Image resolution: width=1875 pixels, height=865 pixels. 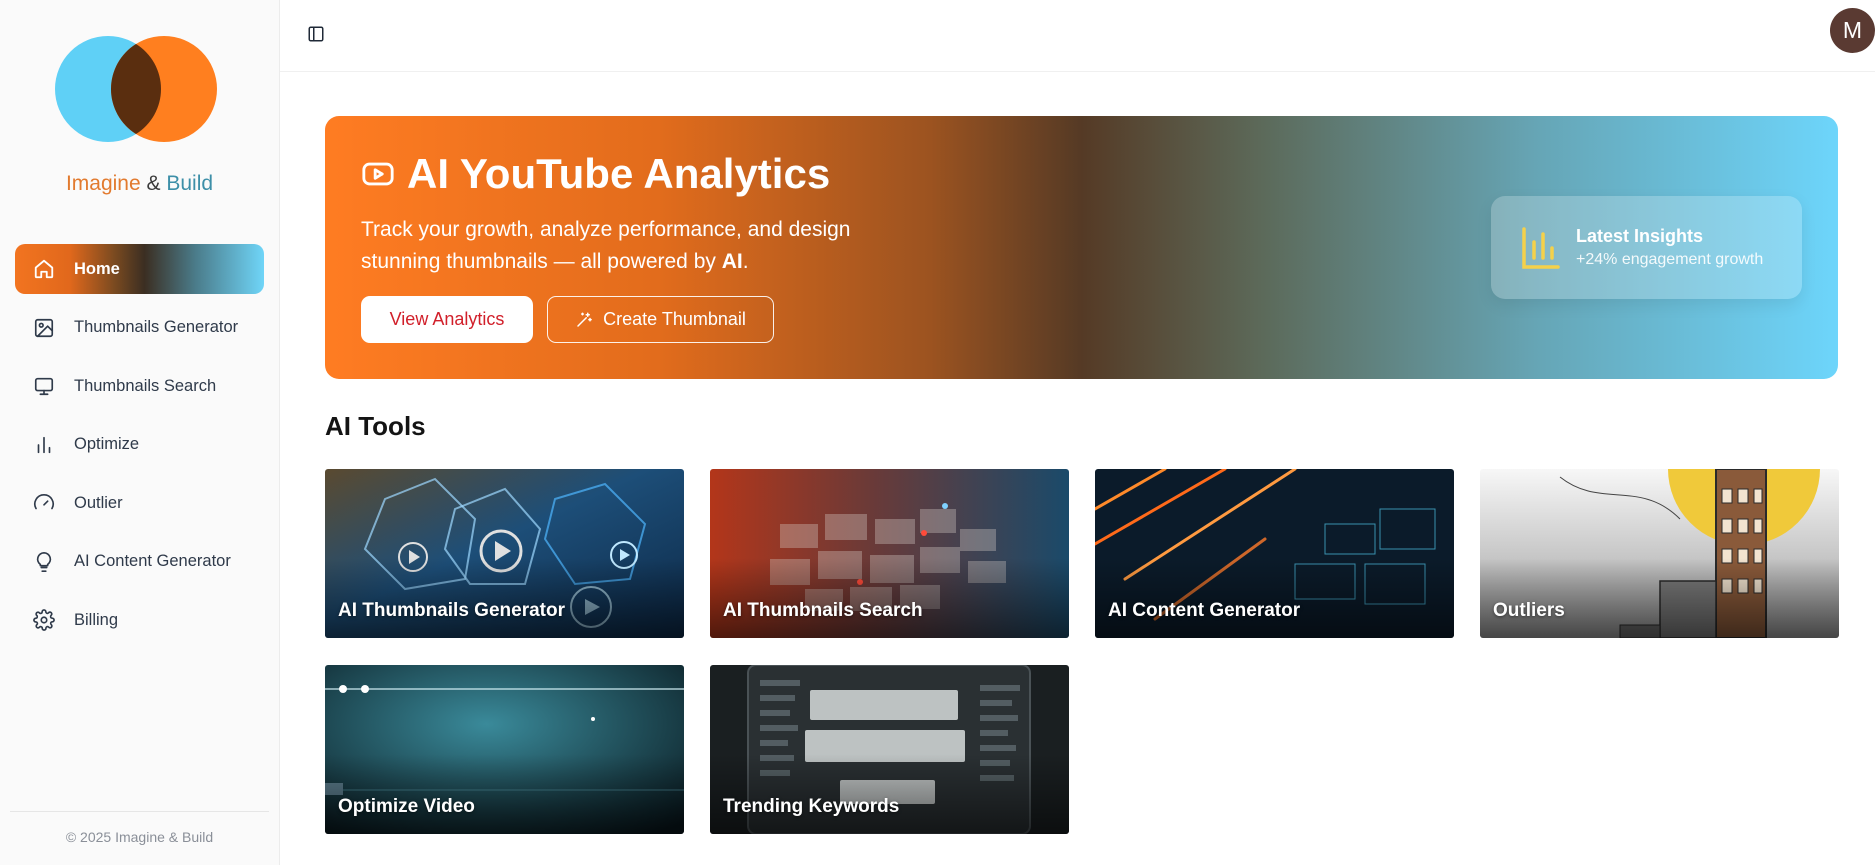 What do you see at coordinates (156, 327) in the screenshot?
I see `sidebar-item-label: Thumbnails Generator` at bounding box center [156, 327].